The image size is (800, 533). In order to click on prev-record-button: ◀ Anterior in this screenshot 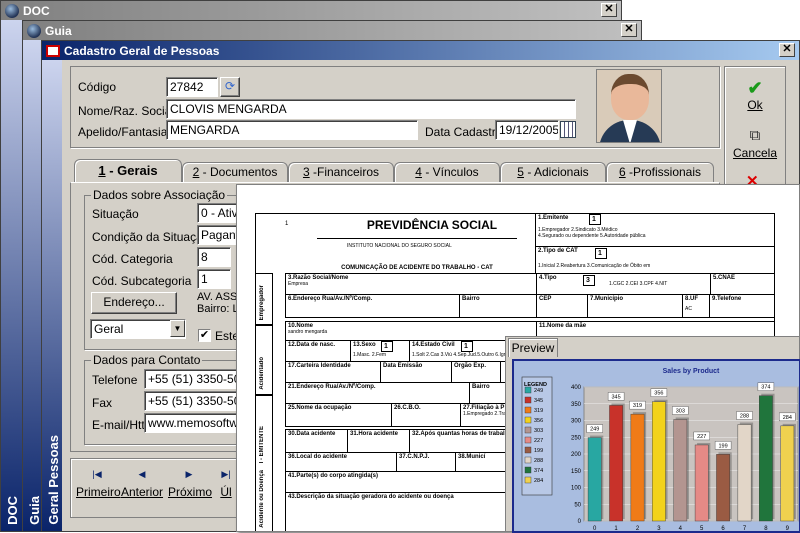, I will do `click(142, 488)`.